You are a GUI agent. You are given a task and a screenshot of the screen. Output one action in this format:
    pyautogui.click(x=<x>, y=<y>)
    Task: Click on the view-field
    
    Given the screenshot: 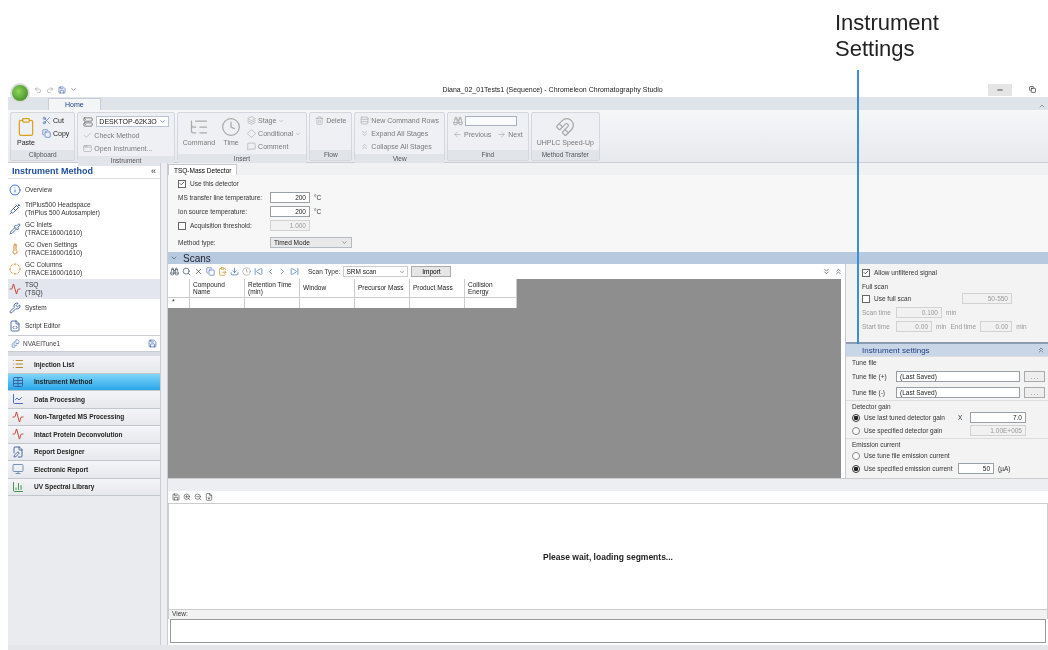 What is the action you would take?
    pyautogui.click(x=608, y=631)
    